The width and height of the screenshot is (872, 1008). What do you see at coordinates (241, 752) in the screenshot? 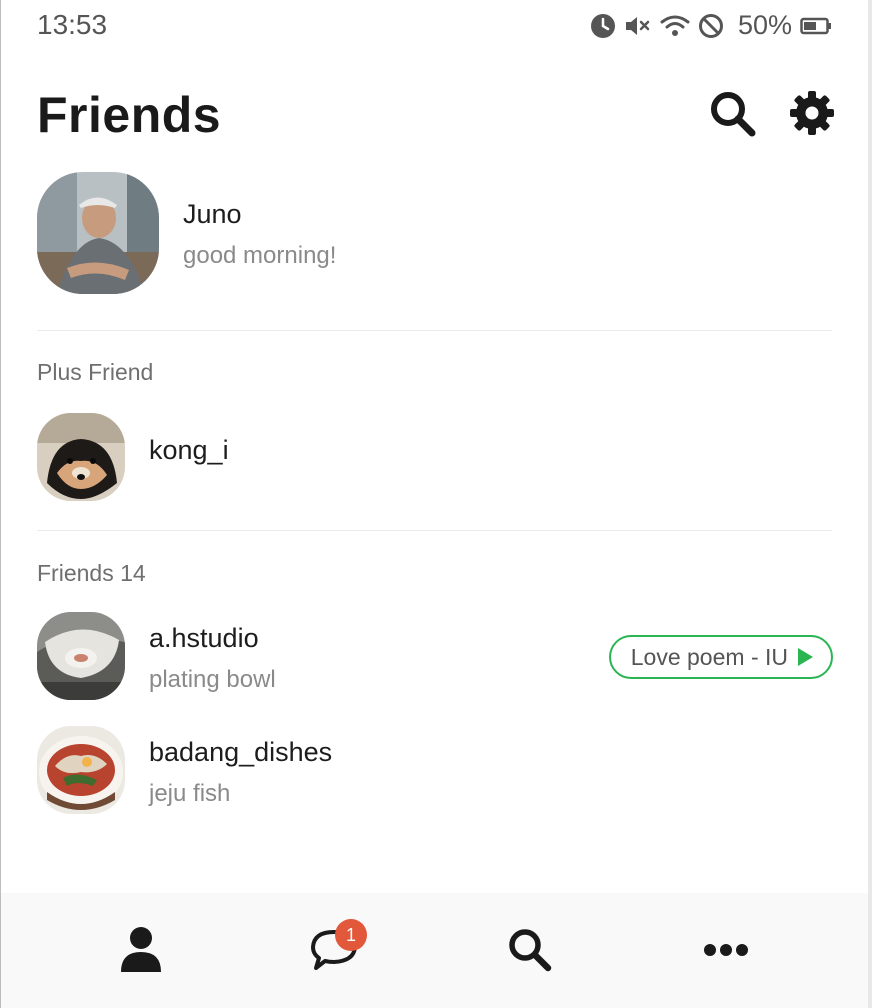
I see `friend-name: badang_dishes` at bounding box center [241, 752].